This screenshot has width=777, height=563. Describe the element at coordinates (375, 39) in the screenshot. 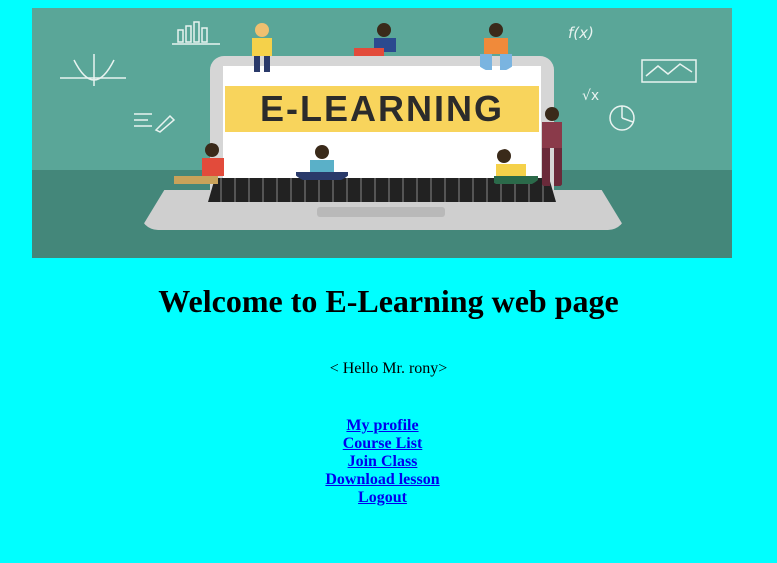

I see `person-center-top-icon` at that location.